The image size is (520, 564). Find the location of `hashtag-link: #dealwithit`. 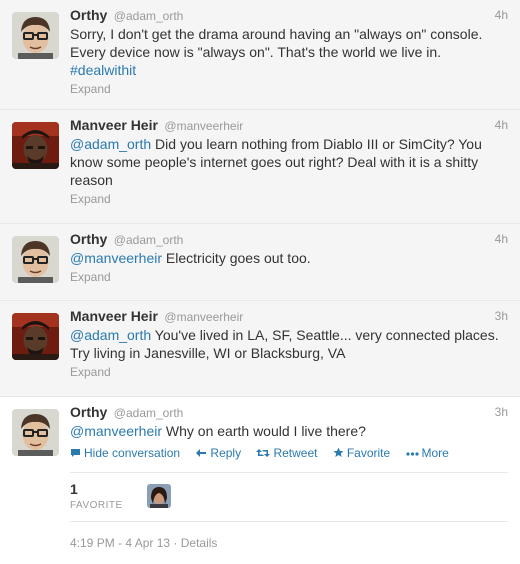

hashtag-link: #dealwithit is located at coordinates (103, 70).